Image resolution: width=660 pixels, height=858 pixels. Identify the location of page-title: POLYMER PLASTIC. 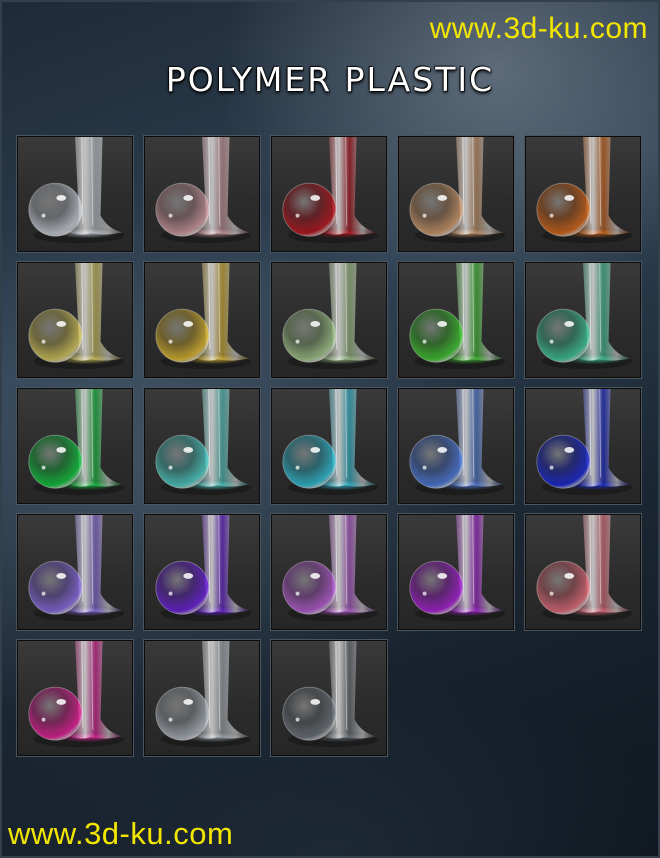
(330, 79).